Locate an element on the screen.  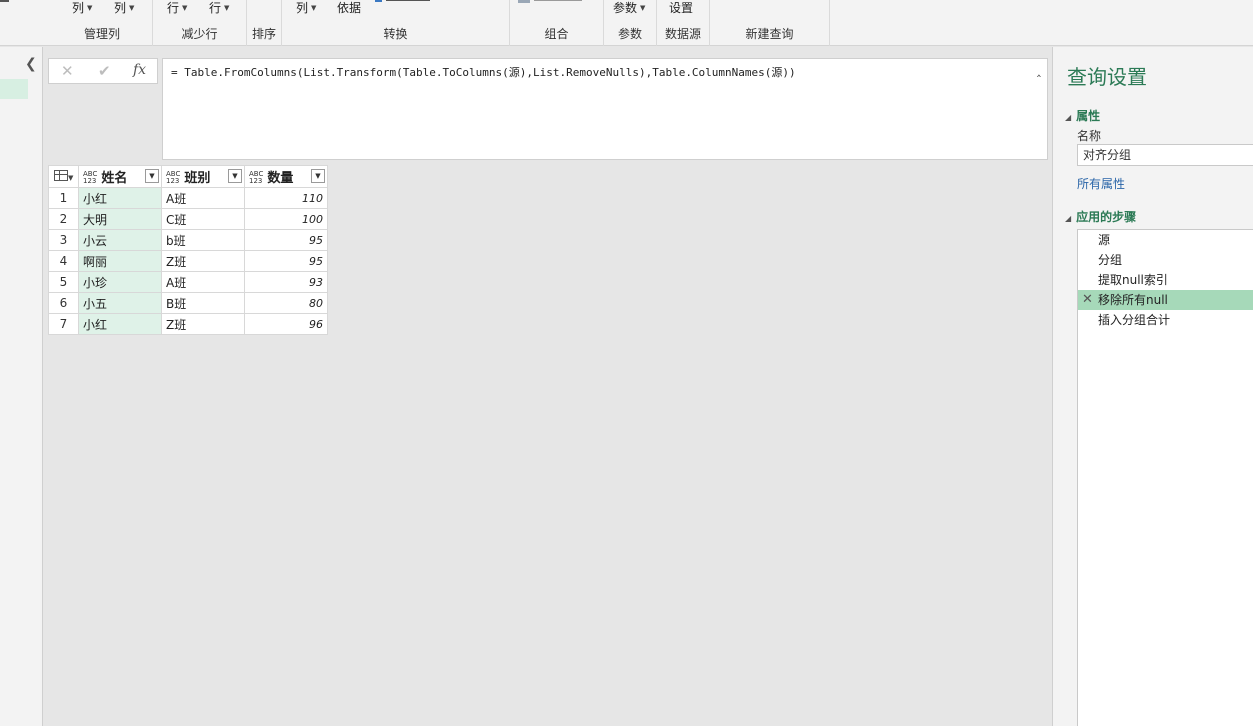
confirm-icon: ✔ is located at coordinates (104, 71).